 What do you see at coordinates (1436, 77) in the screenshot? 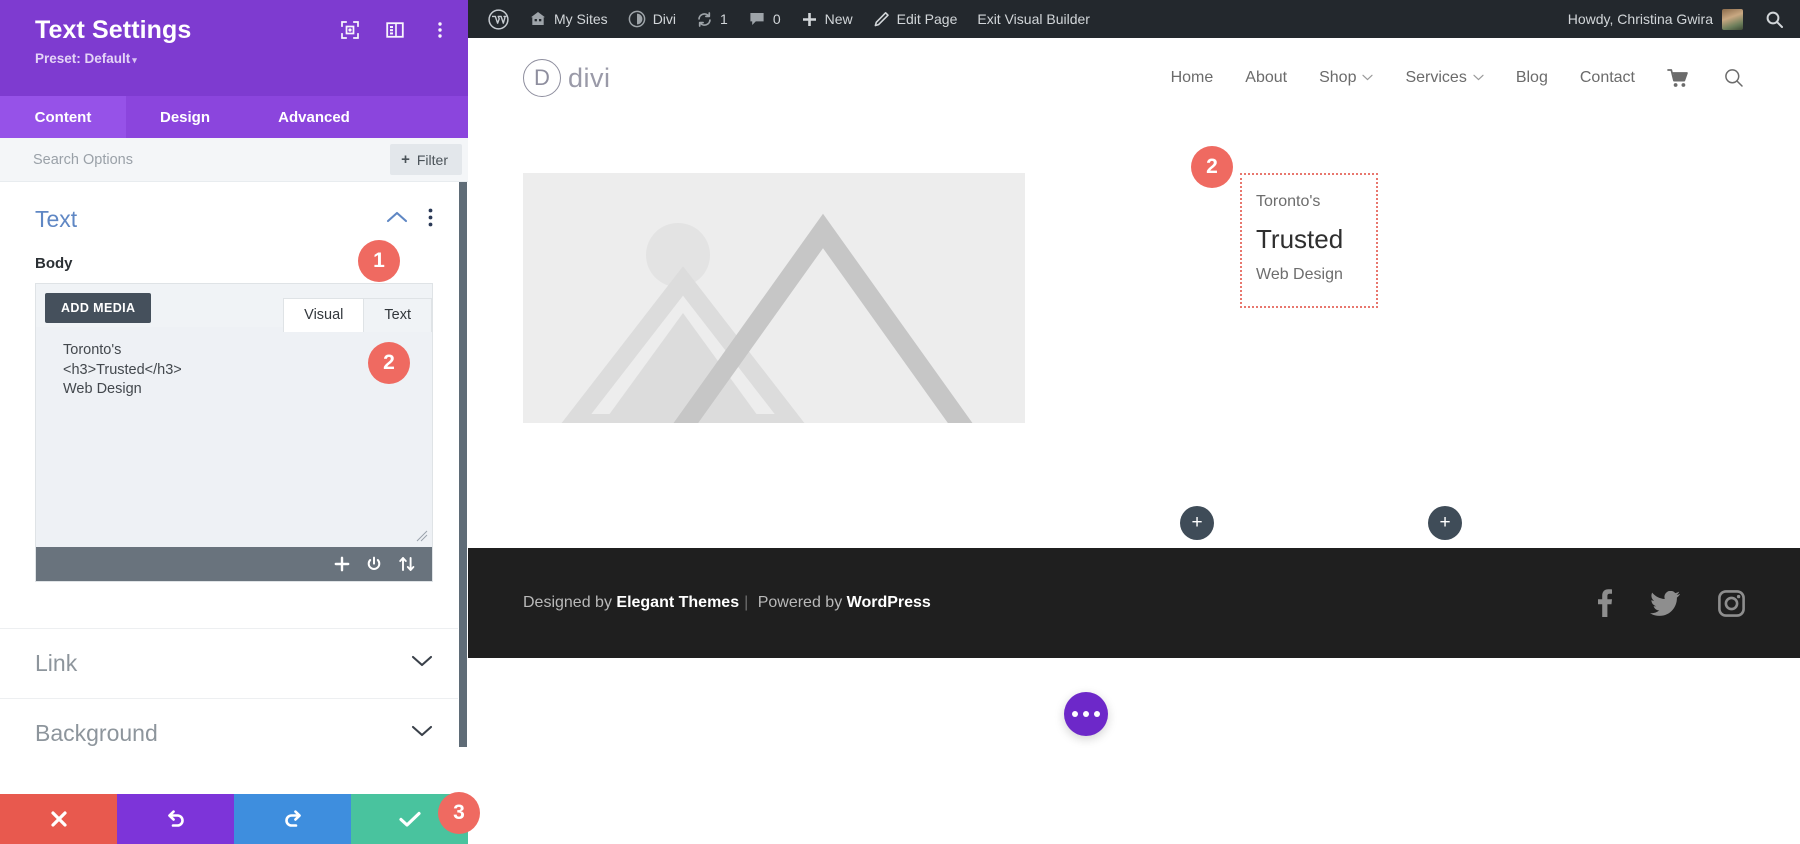
I see `nav-item-services-label: Services` at bounding box center [1436, 77].